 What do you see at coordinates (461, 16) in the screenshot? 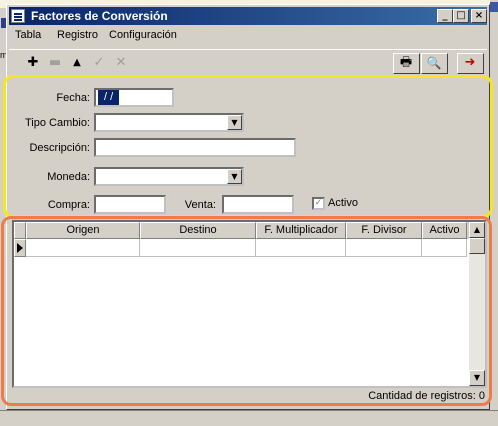
I see `maximize-button: □` at bounding box center [461, 16].